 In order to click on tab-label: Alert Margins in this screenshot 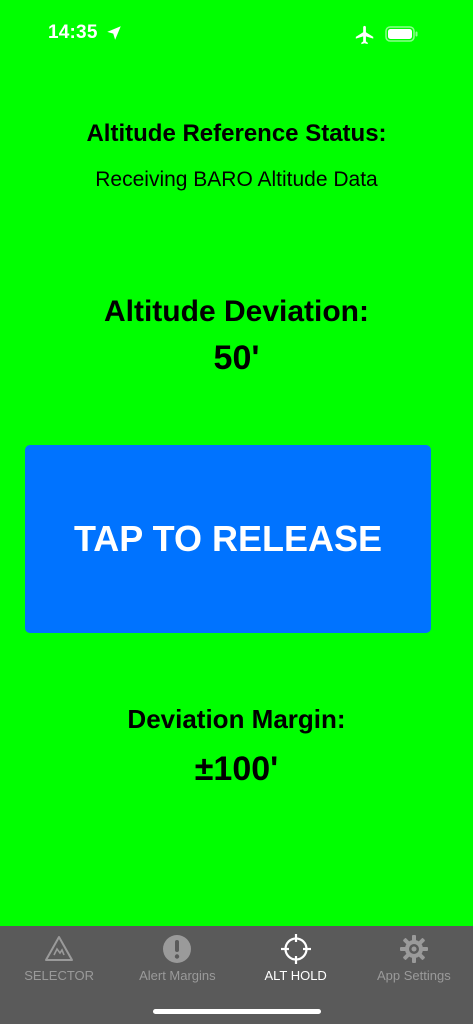, I will do `click(177, 975)`.